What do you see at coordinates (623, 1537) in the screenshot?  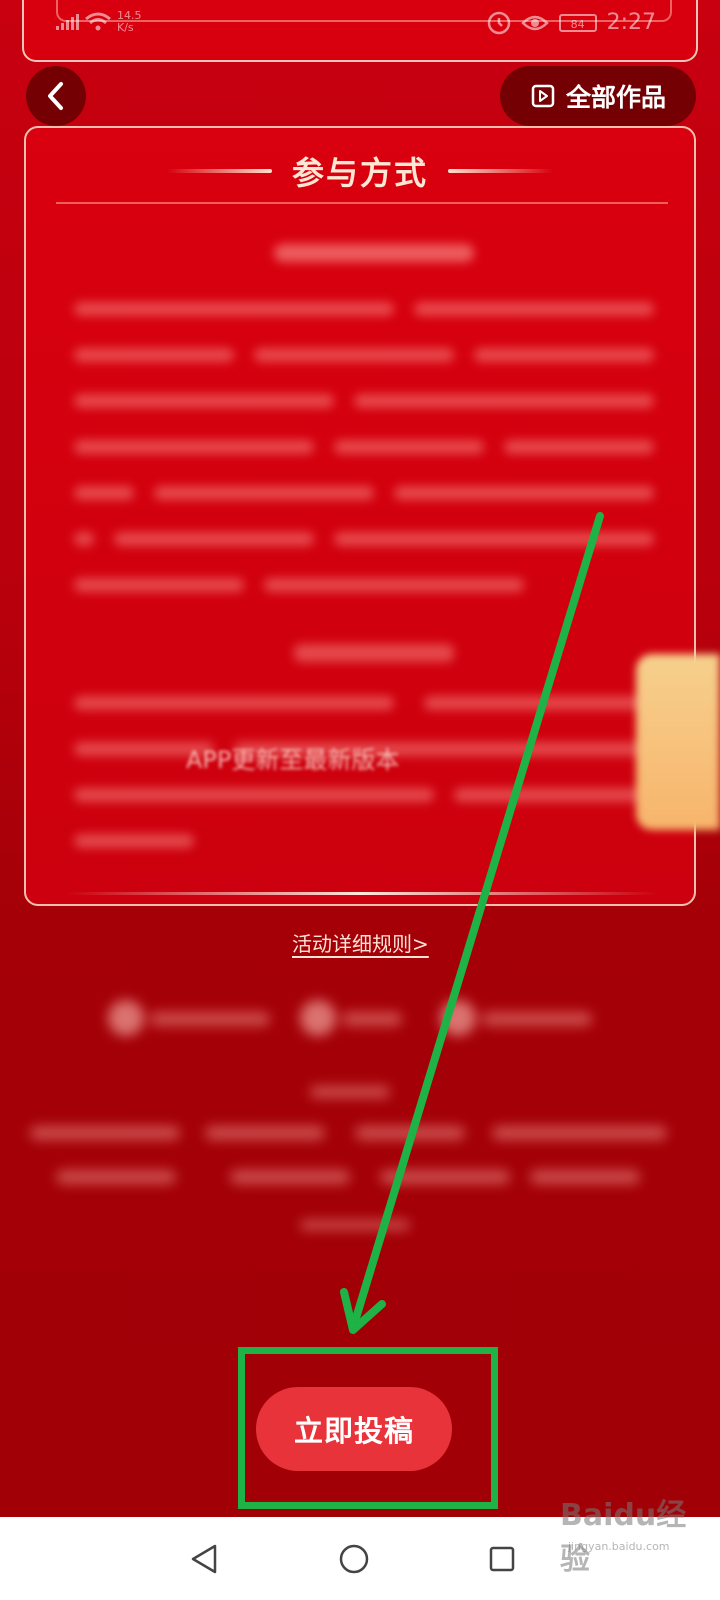 I see `watermark-logo: Baidu经验` at bounding box center [623, 1537].